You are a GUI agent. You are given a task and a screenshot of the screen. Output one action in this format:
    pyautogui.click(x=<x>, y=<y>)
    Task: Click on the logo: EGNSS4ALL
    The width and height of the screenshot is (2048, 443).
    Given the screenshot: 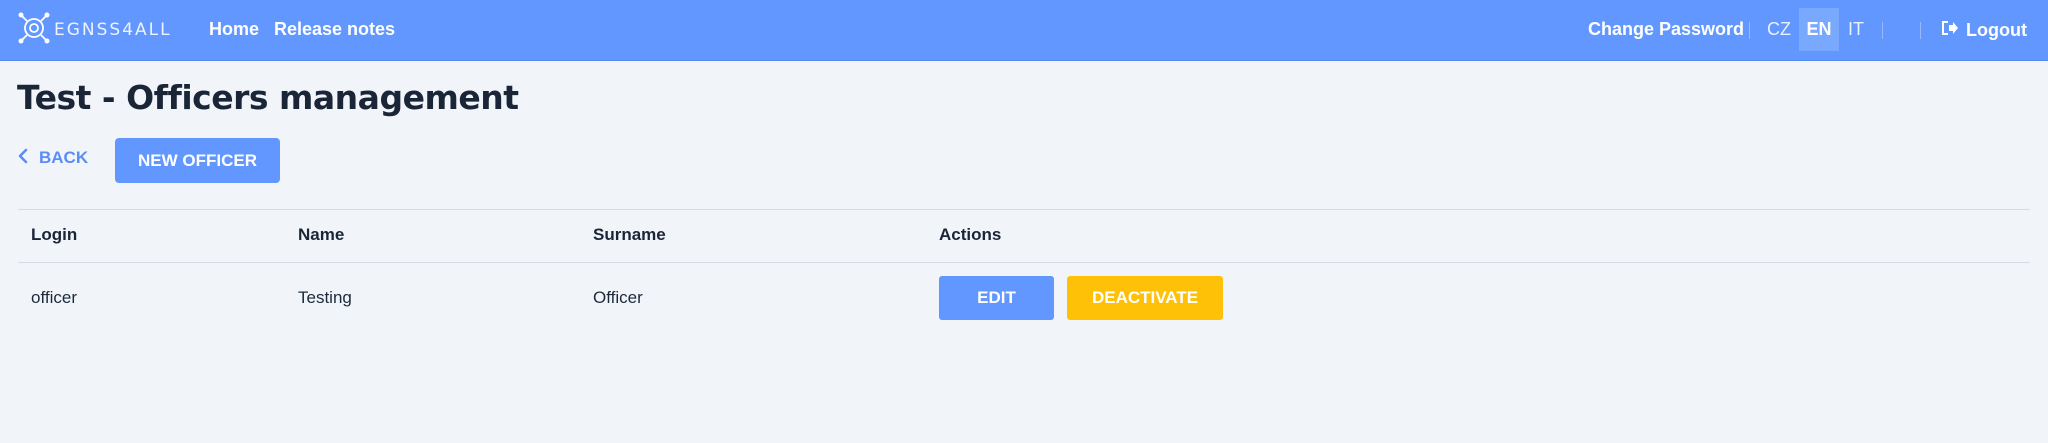 What is the action you would take?
    pyautogui.click(x=95, y=30)
    